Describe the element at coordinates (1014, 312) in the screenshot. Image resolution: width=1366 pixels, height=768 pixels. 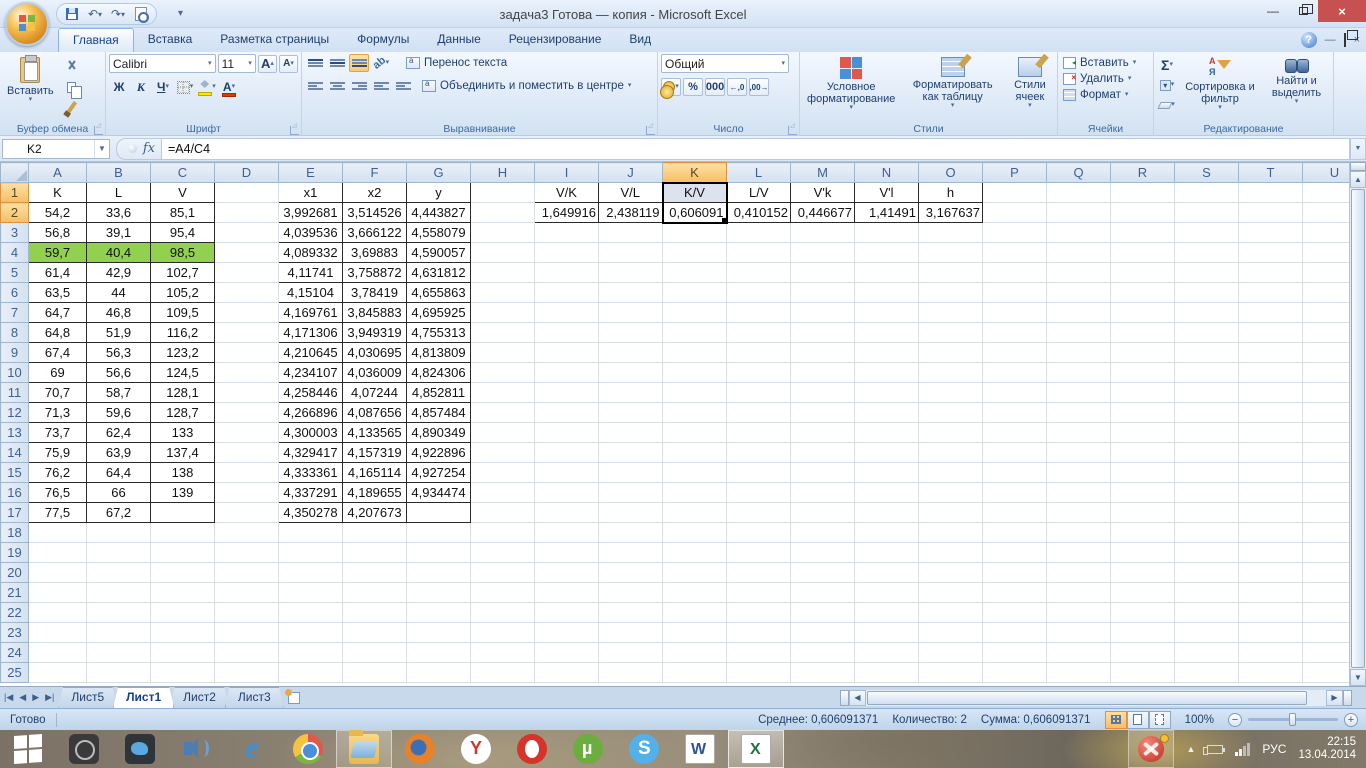
I see `cell-P7` at that location.